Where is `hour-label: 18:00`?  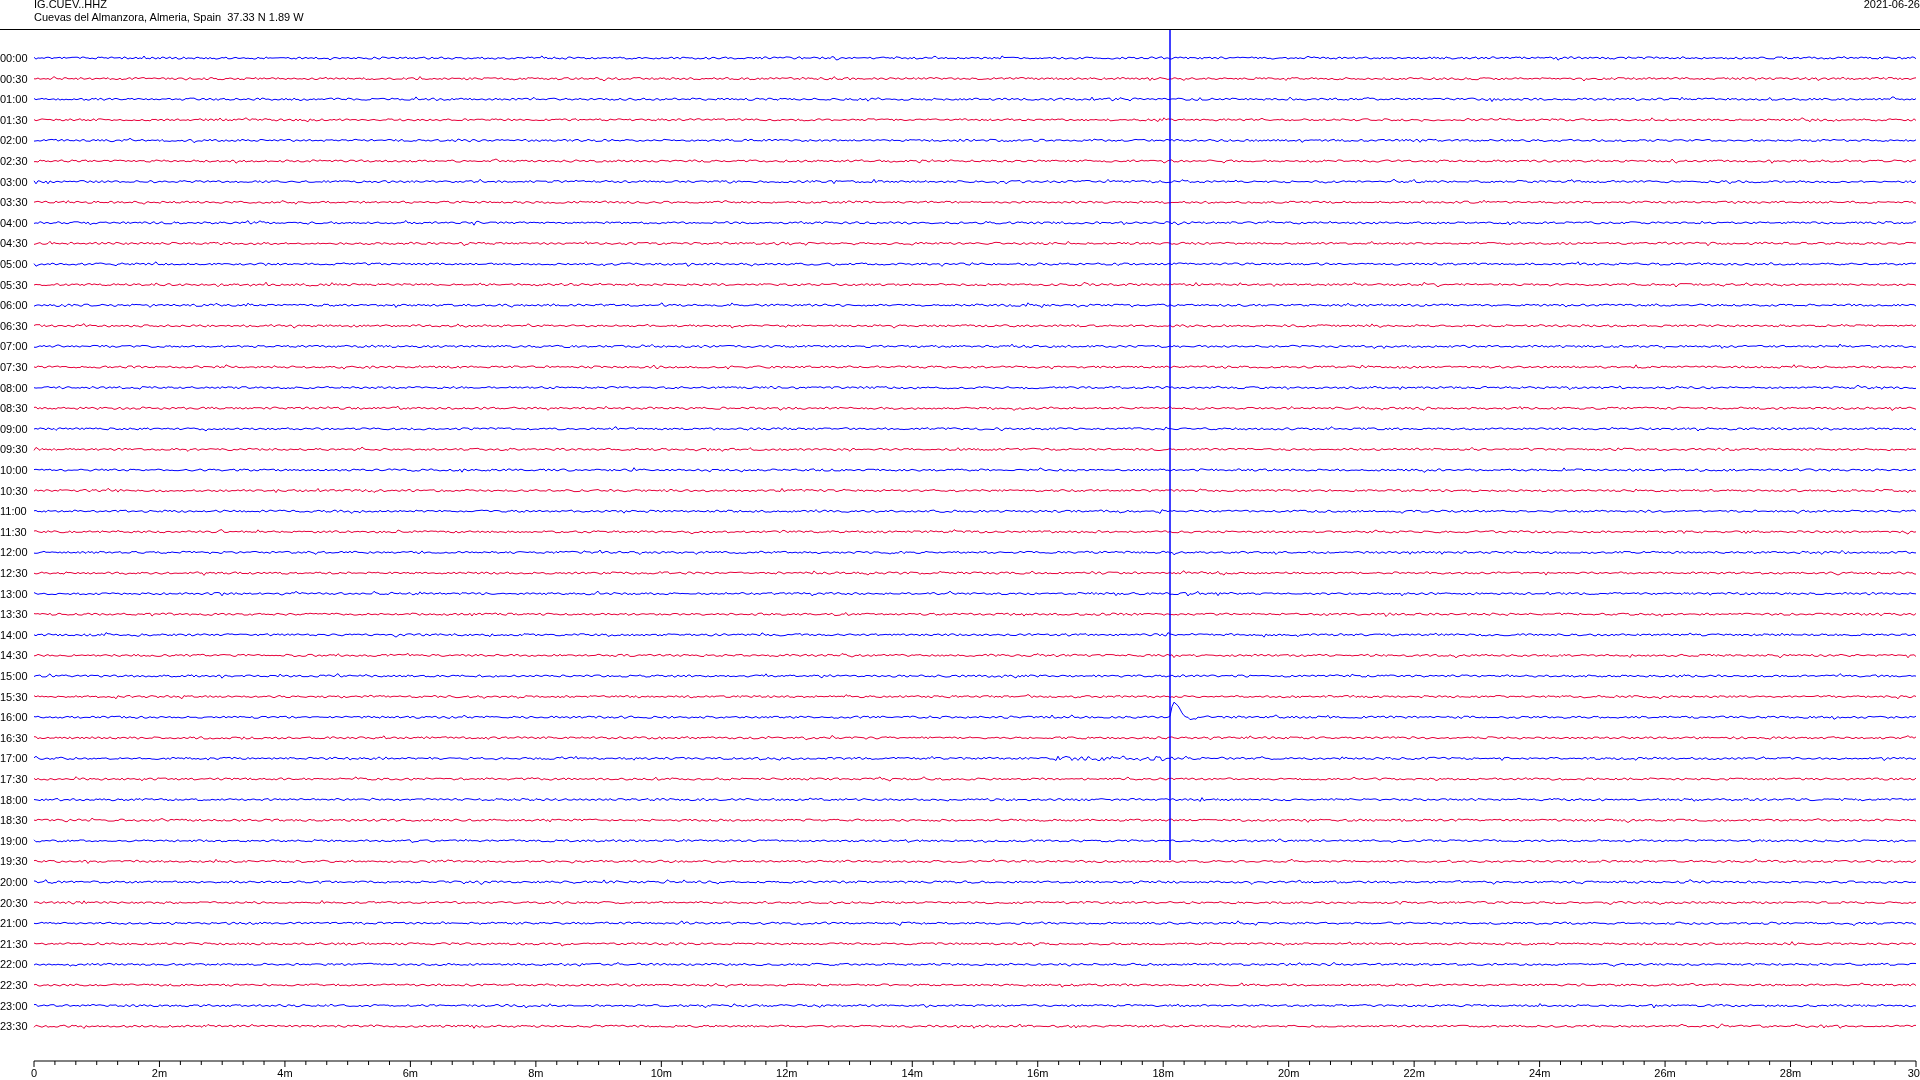 hour-label: 18:00 is located at coordinates (14, 799).